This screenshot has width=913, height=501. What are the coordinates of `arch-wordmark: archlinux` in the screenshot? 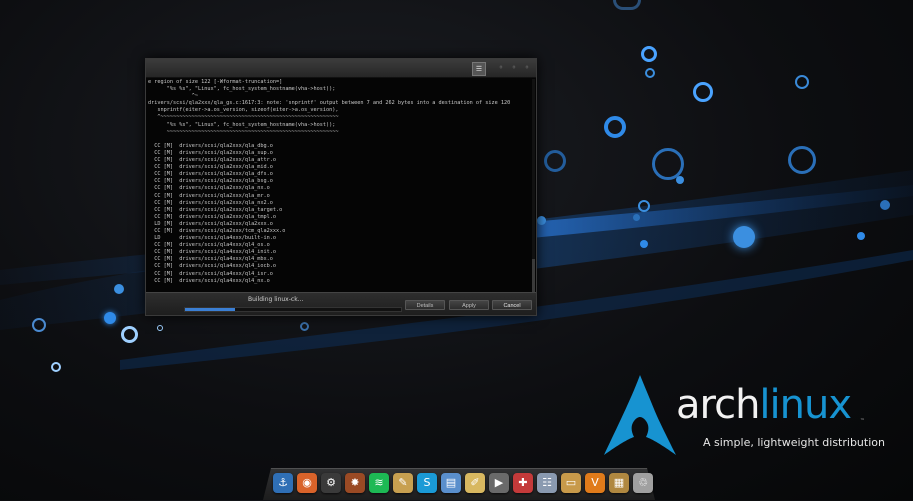 It's located at (764, 405).